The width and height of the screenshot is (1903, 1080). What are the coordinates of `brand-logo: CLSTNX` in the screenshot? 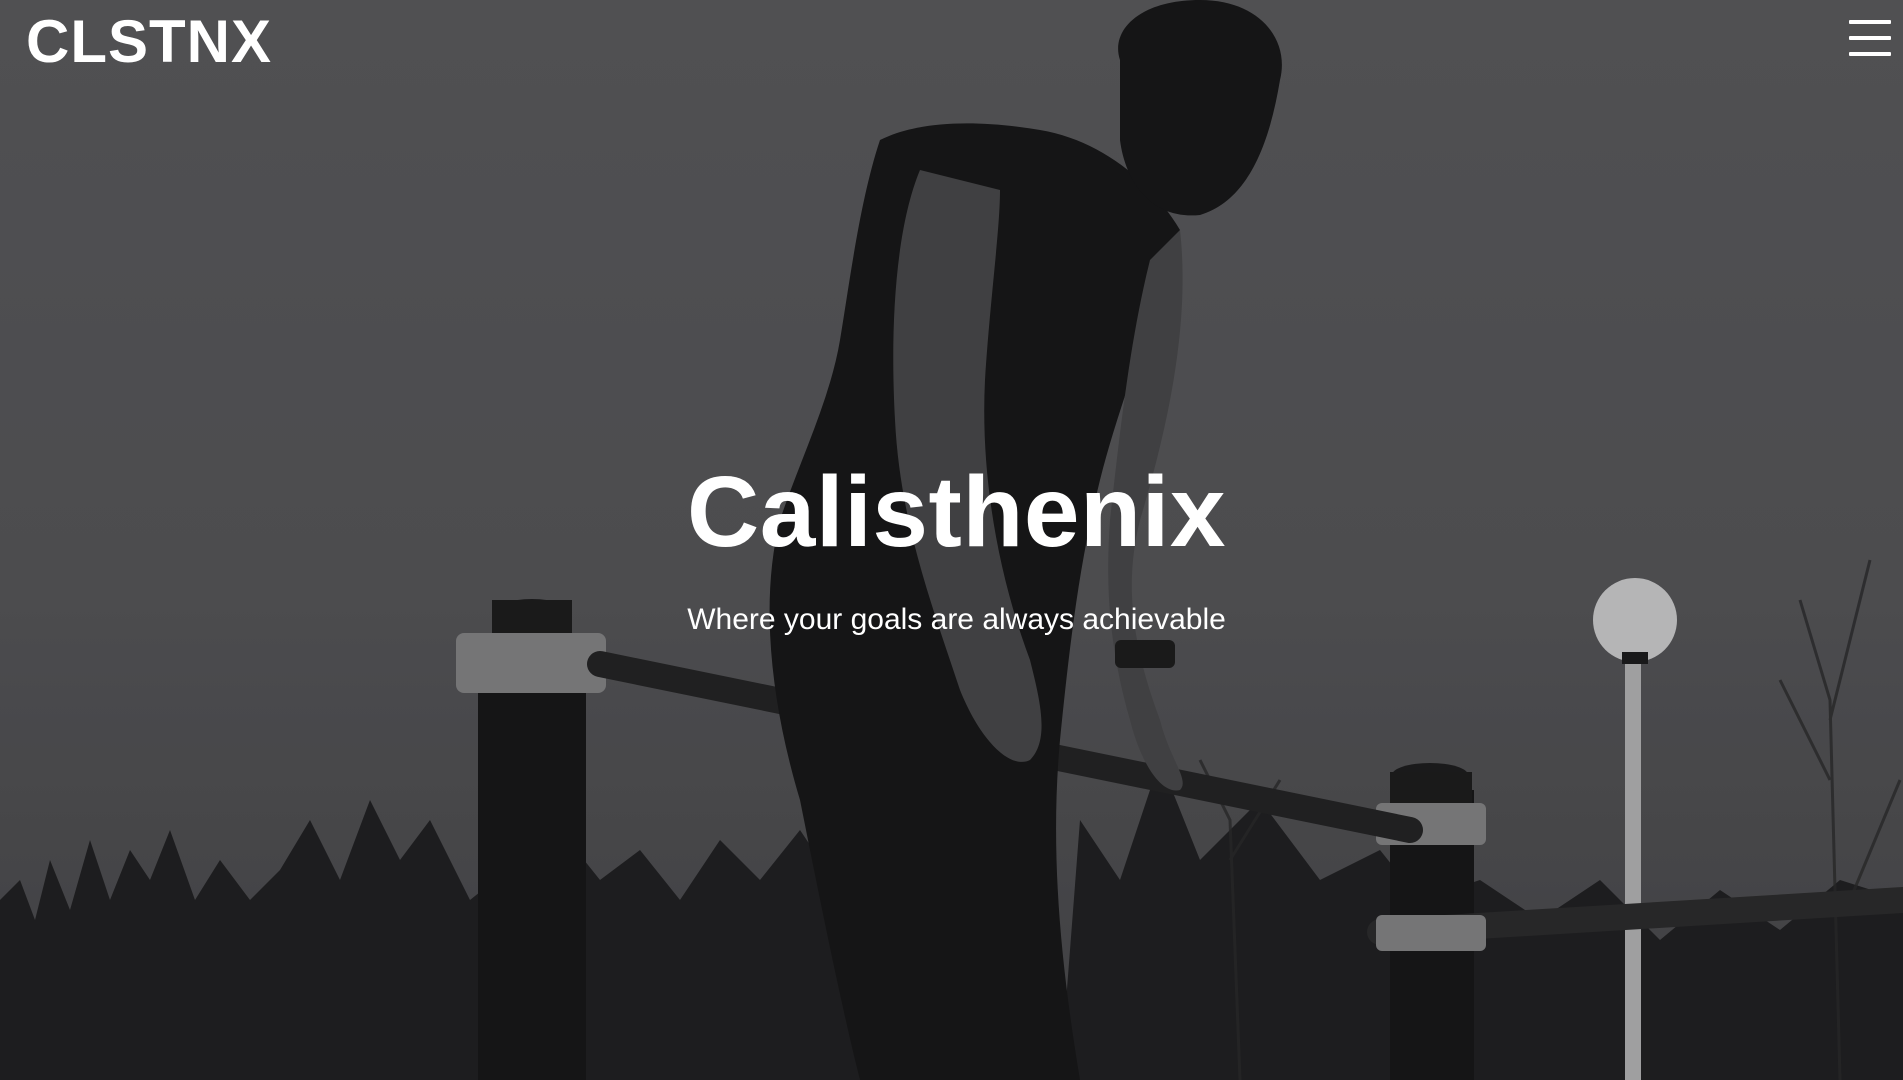 It's located at (149, 42).